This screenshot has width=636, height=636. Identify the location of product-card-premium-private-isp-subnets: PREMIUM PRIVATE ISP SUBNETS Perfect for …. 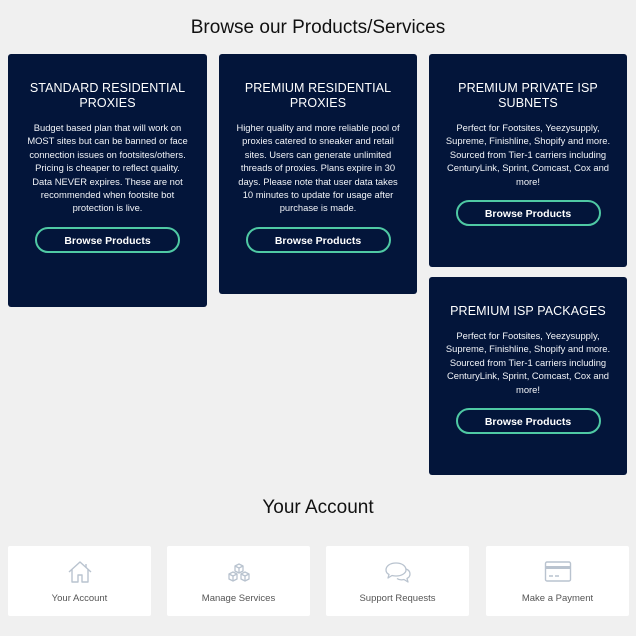
(528, 160).